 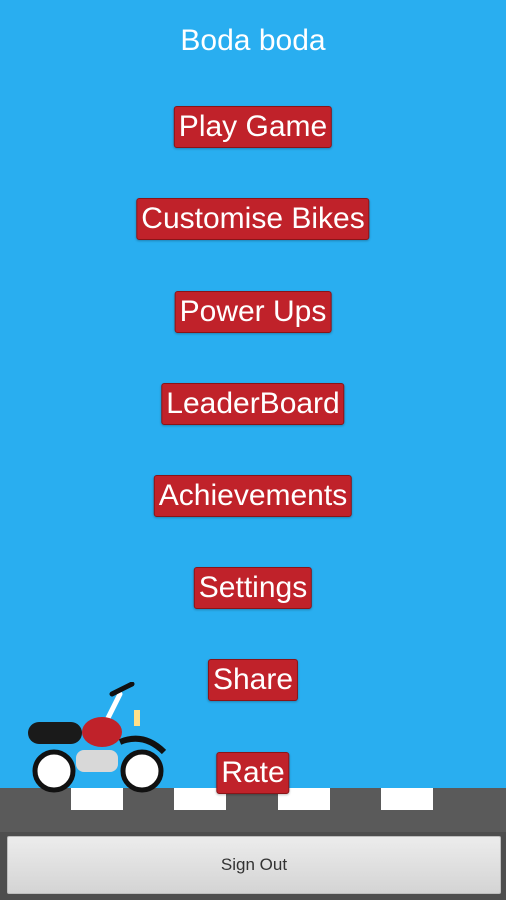 I want to click on motorbike-icon, so click(x=97, y=737).